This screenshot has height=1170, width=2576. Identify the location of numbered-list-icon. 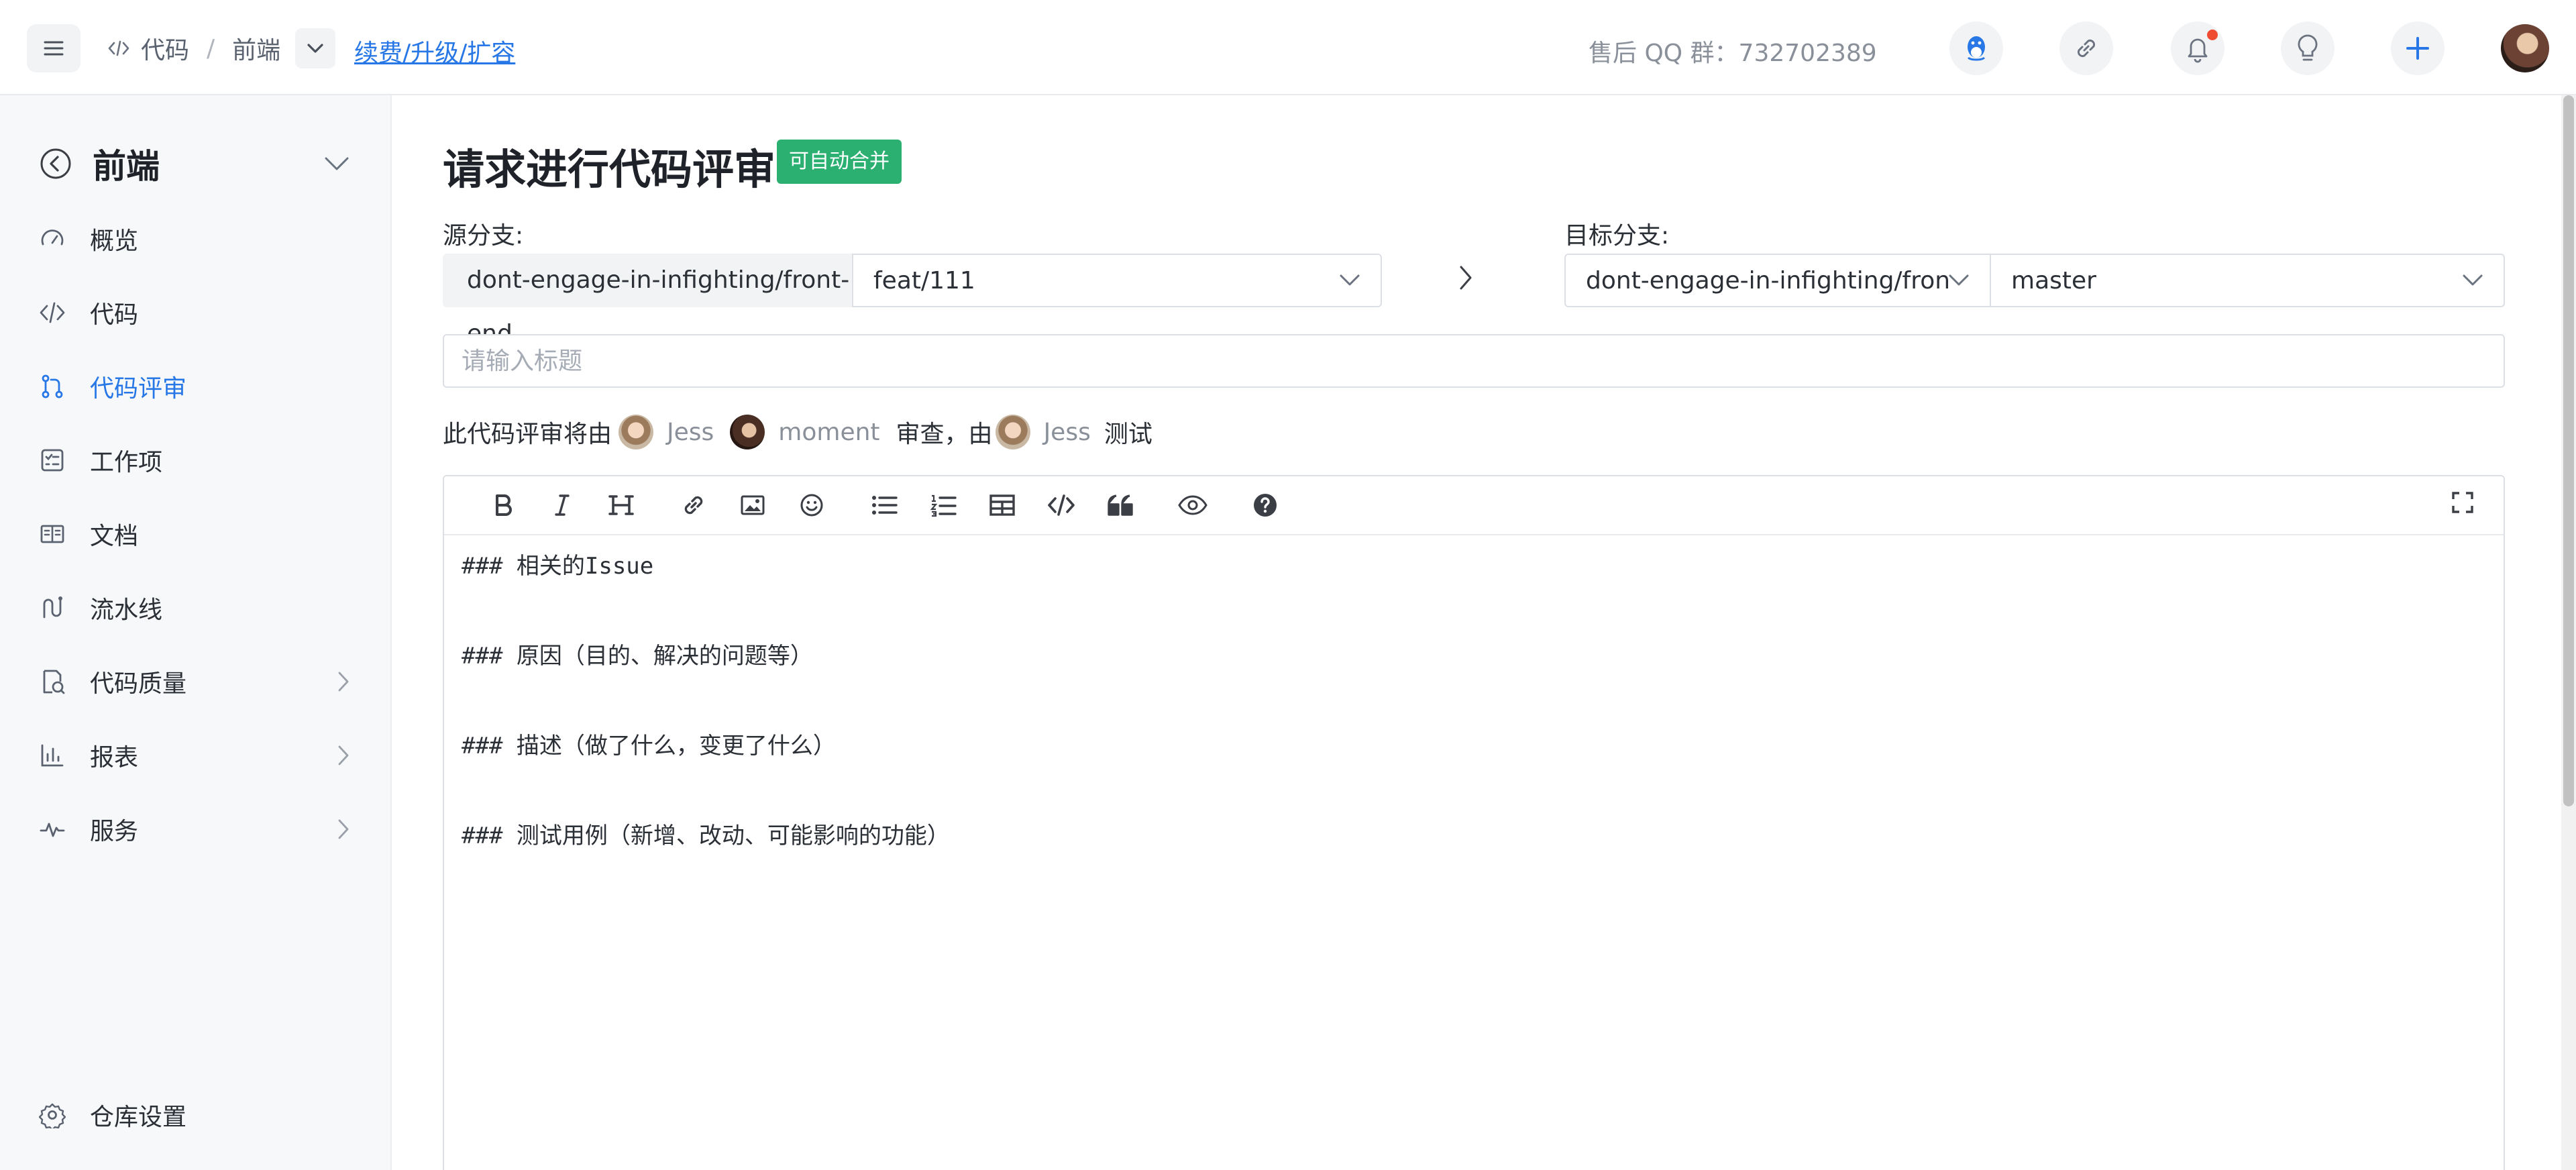
(943, 505).